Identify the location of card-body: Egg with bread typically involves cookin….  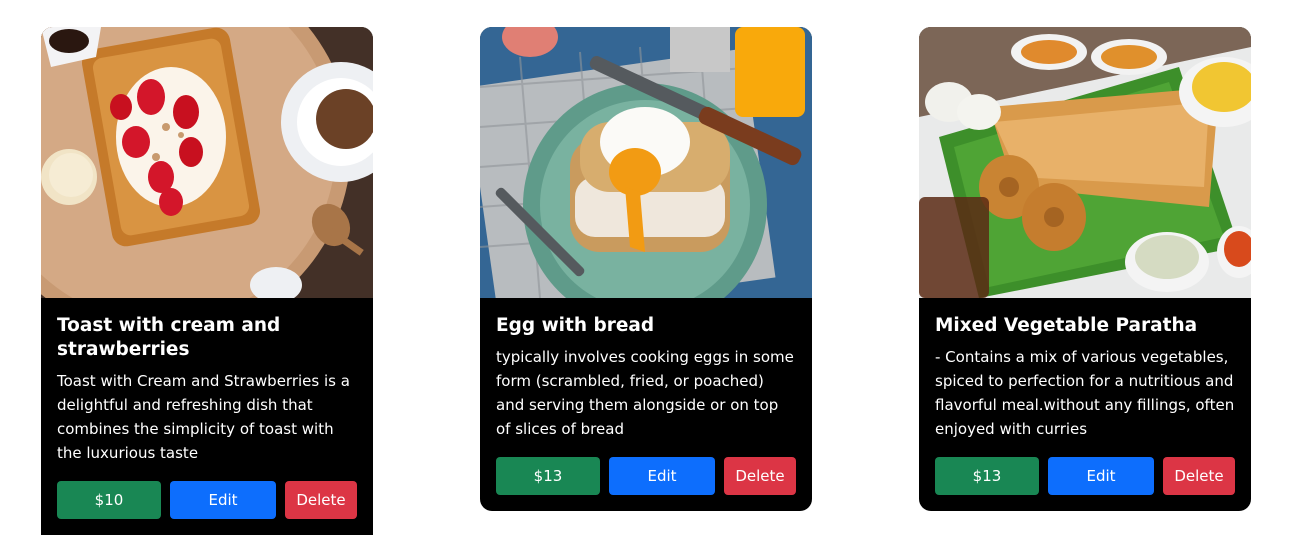
(646, 404).